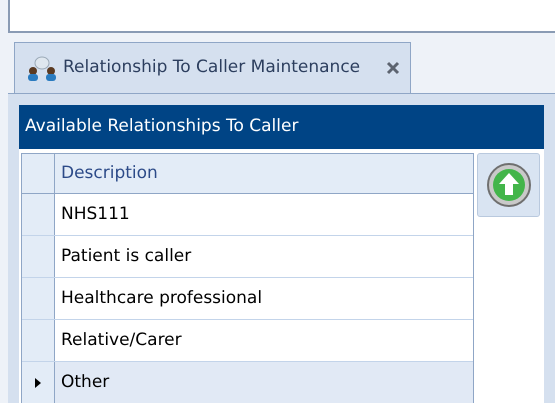 This screenshot has width=555, height=403. What do you see at coordinates (85, 382) in the screenshot?
I see `table-cell-text: Other` at bounding box center [85, 382].